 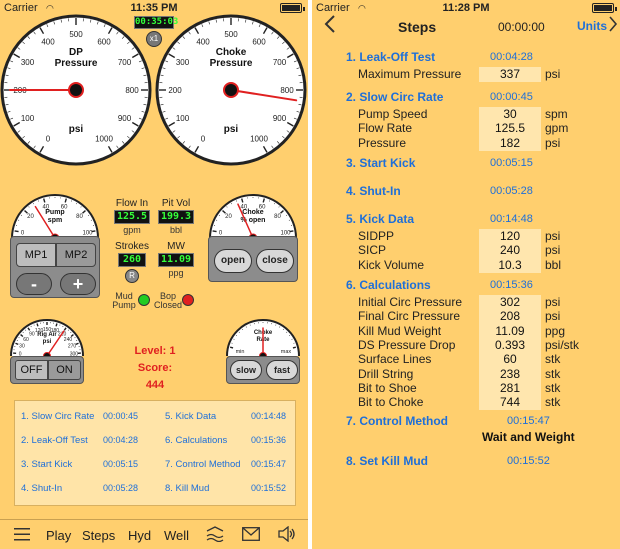 I want to click on step-item-time: 00:14:48, so click(x=269, y=416).